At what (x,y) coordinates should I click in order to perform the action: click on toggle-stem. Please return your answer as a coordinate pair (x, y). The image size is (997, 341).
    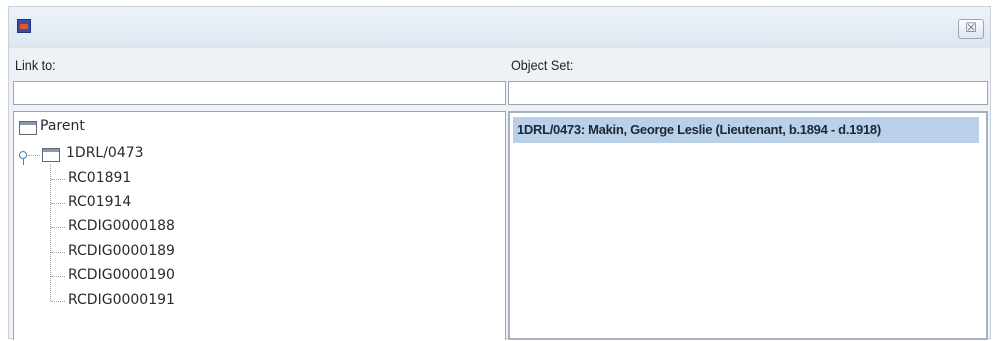
    Looking at the image, I should click on (23, 162).